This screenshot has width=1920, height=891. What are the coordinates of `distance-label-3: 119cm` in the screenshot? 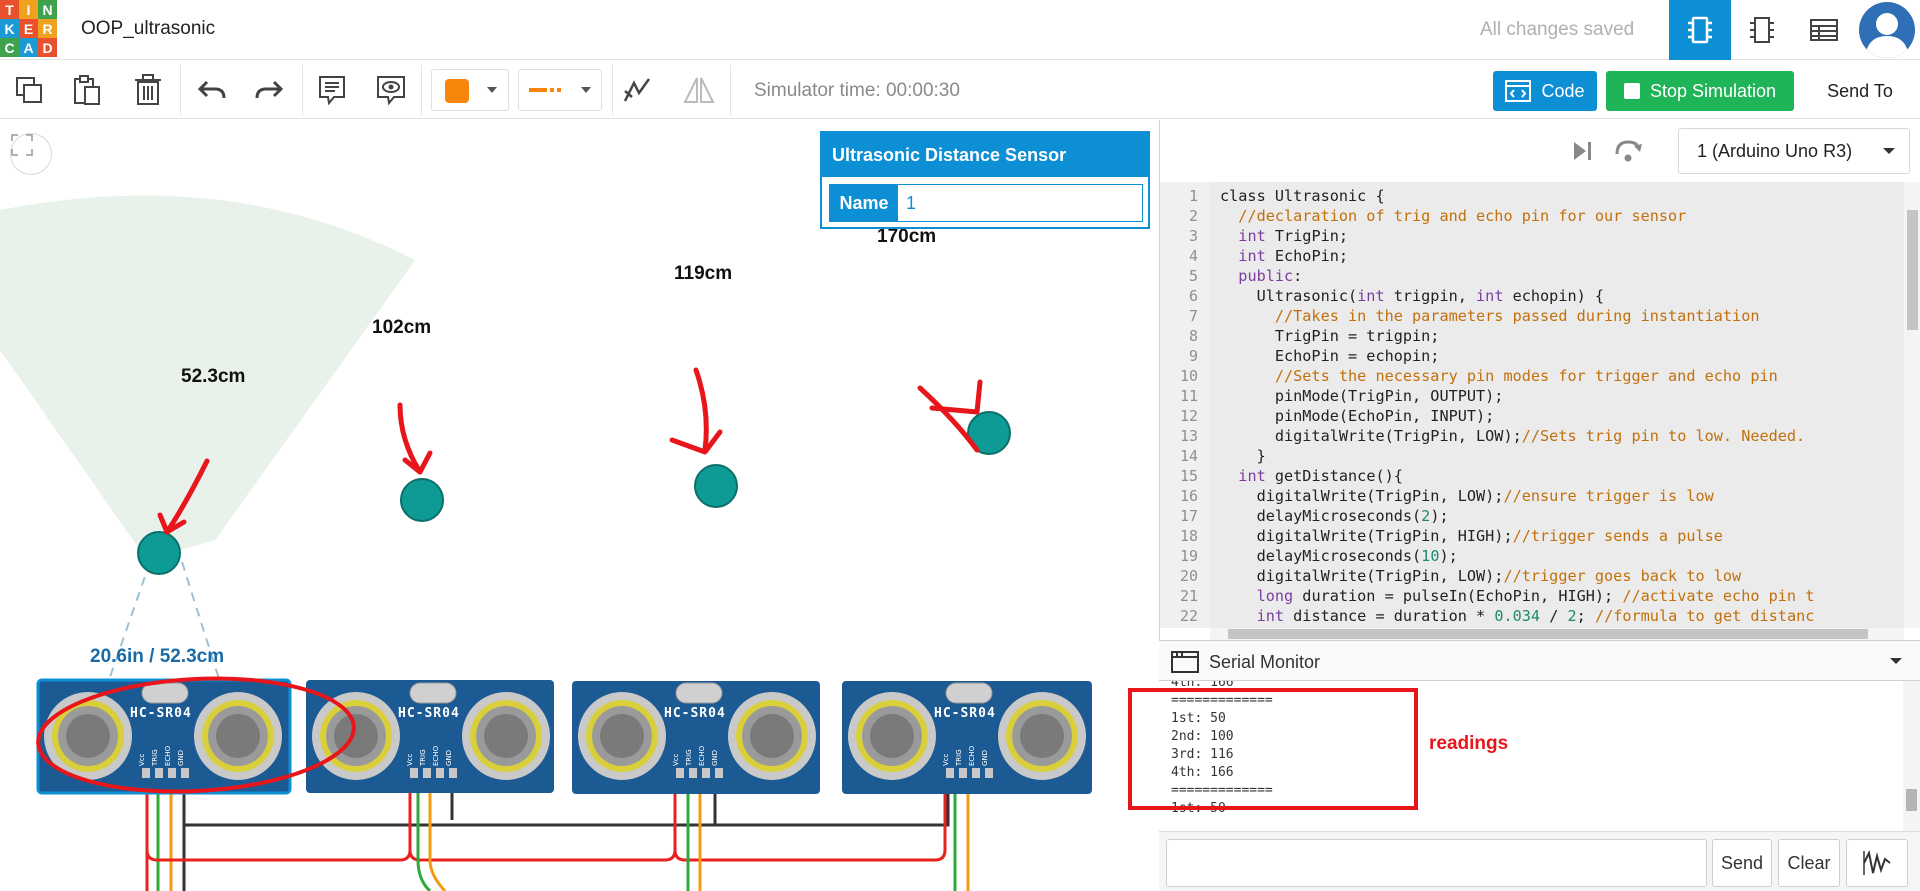 It's located at (703, 273).